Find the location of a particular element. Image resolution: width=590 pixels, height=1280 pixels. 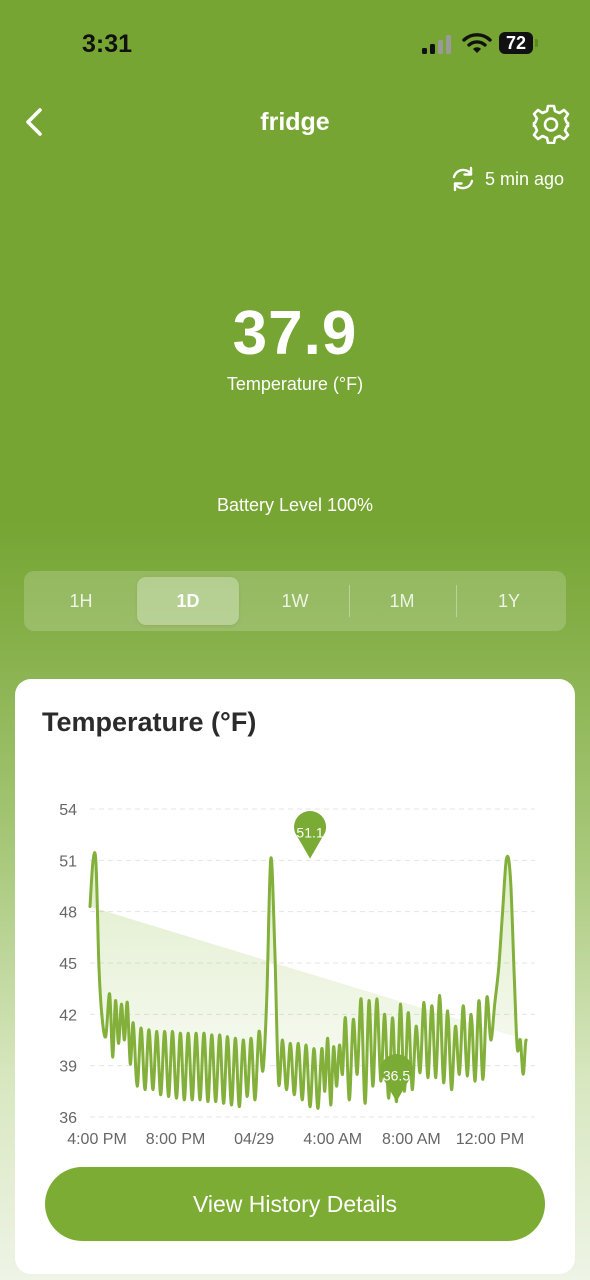

y-tick-label: 45 is located at coordinates (68, 964).